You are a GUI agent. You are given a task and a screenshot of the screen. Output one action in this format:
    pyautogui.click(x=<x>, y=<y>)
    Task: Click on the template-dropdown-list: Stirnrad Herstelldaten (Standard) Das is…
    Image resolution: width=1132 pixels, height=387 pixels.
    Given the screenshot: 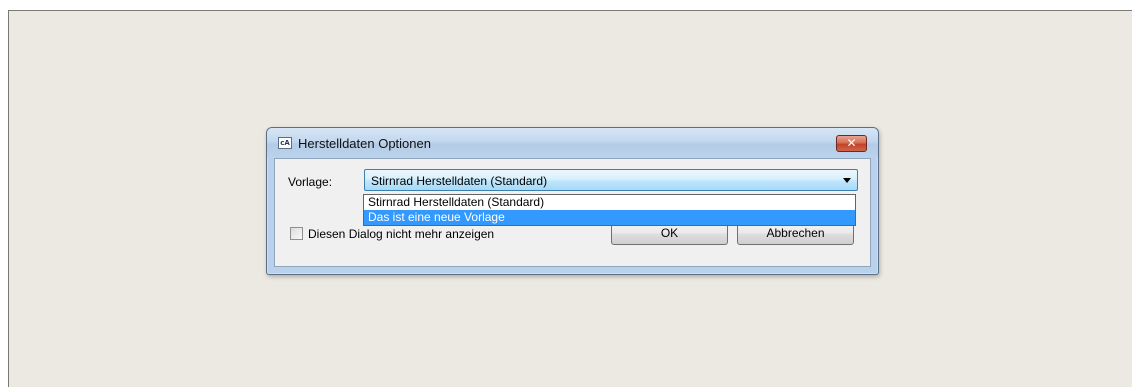 What is the action you would take?
    pyautogui.click(x=609, y=210)
    